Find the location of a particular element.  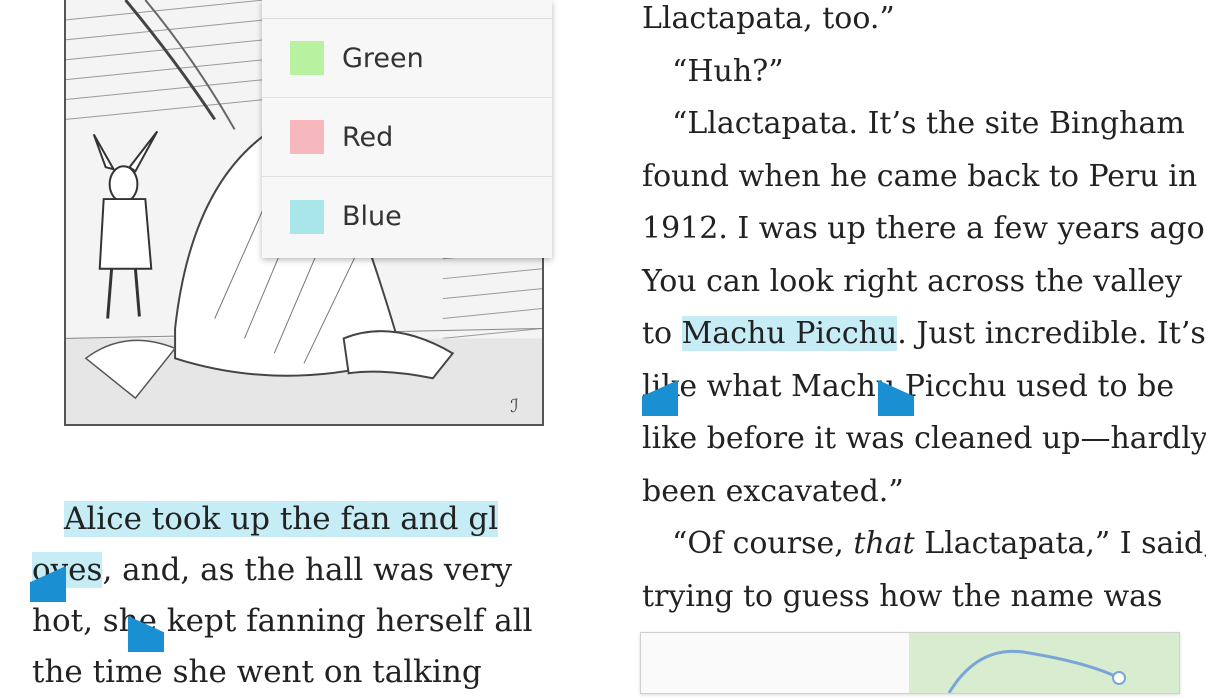

text-line: “Of course, that Llactapata,” I said, is located at coordinates (924, 544).